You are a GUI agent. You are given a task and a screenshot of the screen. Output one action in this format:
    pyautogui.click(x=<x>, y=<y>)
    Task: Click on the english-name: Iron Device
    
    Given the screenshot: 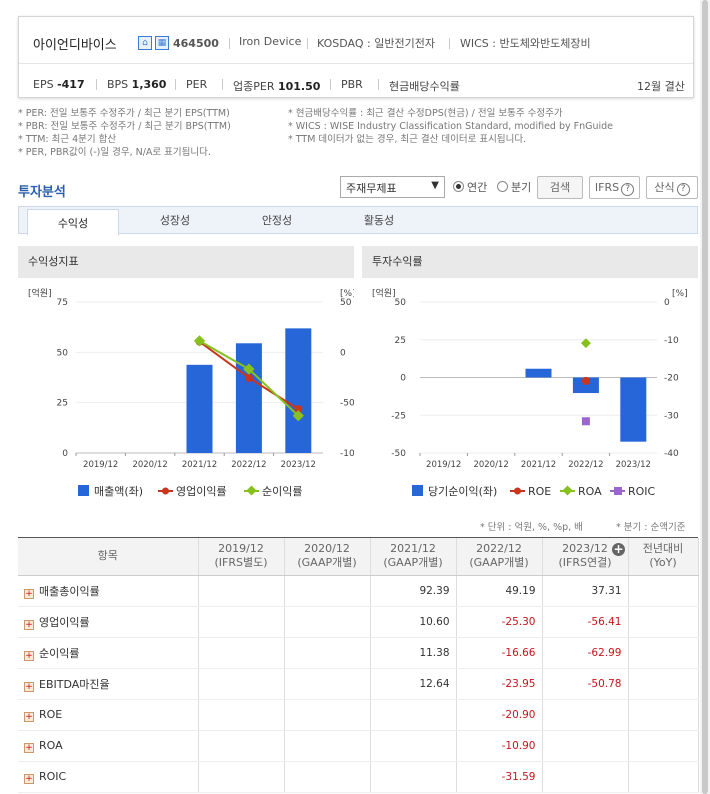 What is the action you would take?
    pyautogui.click(x=270, y=41)
    